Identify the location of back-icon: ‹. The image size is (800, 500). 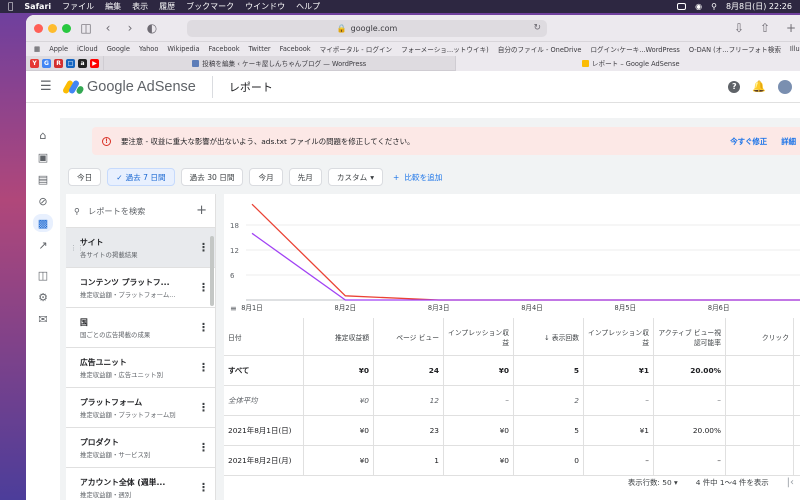
(108, 28).